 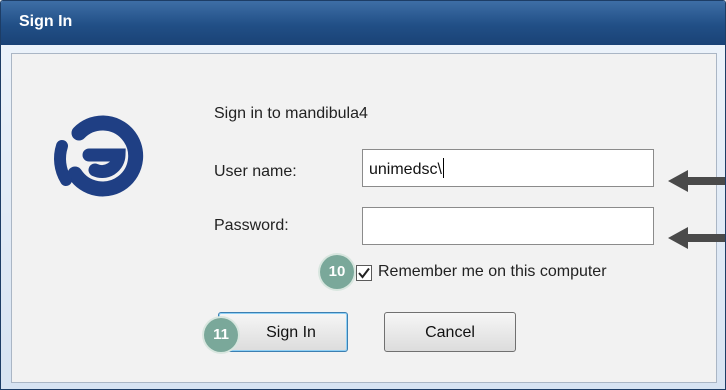 What do you see at coordinates (255, 171) in the screenshot?
I see `username-label: User name:` at bounding box center [255, 171].